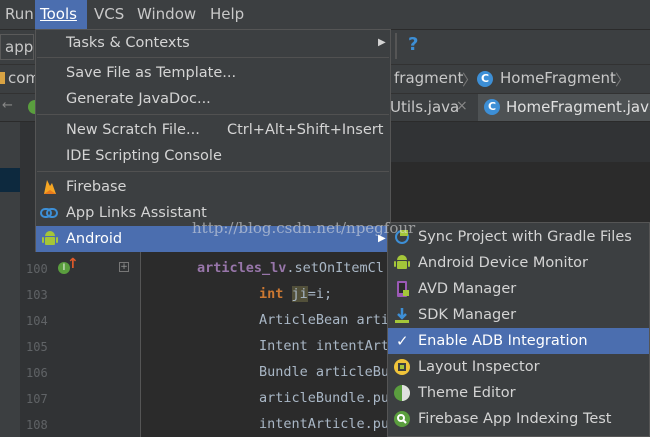 The width and height of the screenshot is (650, 437). I want to click on menu-item-enable-adb: ✓ Enable ADB Integration, so click(518, 341).